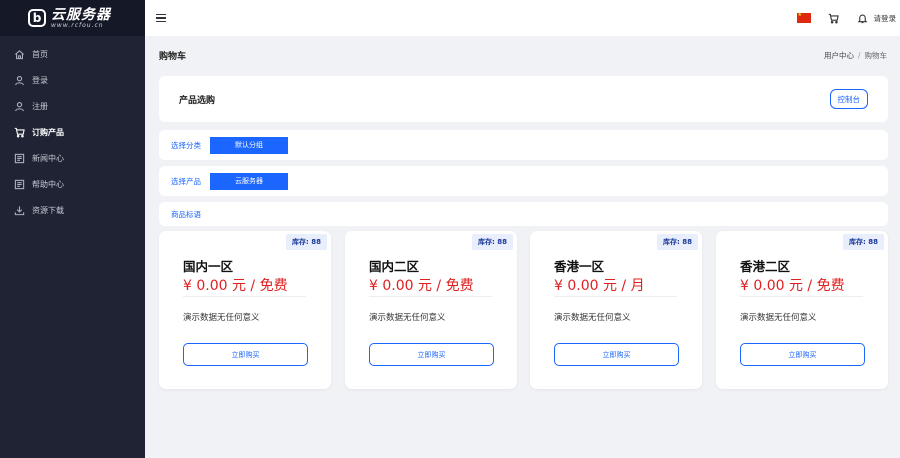  I want to click on bell-icon, so click(862, 18).